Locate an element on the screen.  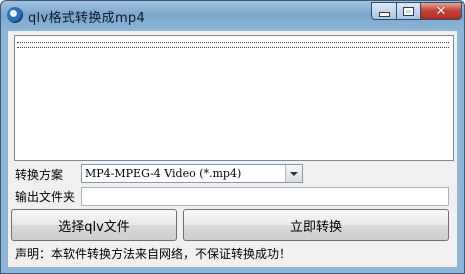
scheme-label: 转换方案 is located at coordinates (39, 175).